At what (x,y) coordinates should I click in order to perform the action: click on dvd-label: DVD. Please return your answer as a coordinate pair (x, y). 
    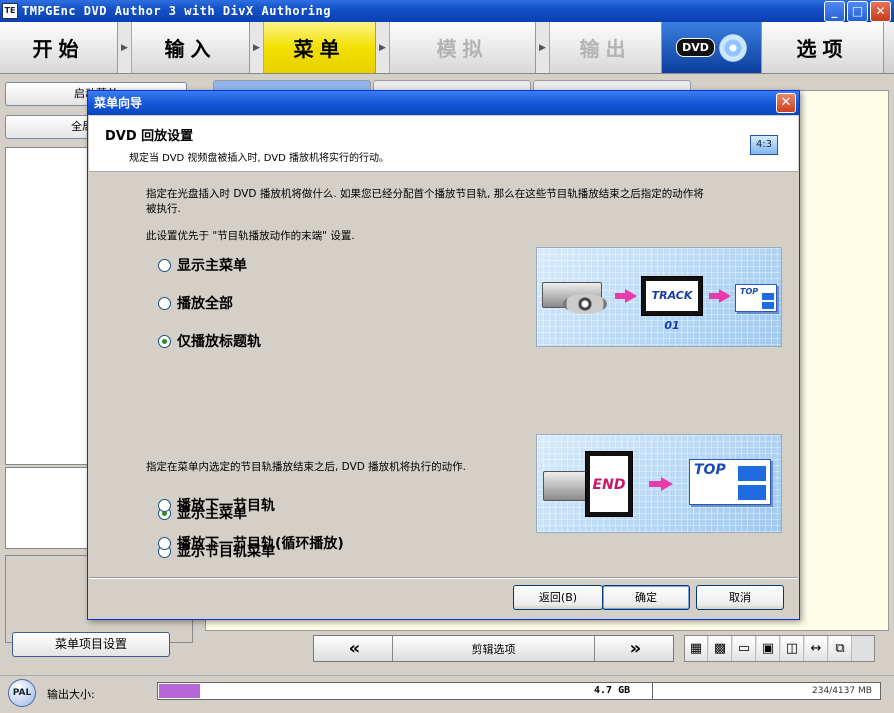
    Looking at the image, I should click on (695, 47).